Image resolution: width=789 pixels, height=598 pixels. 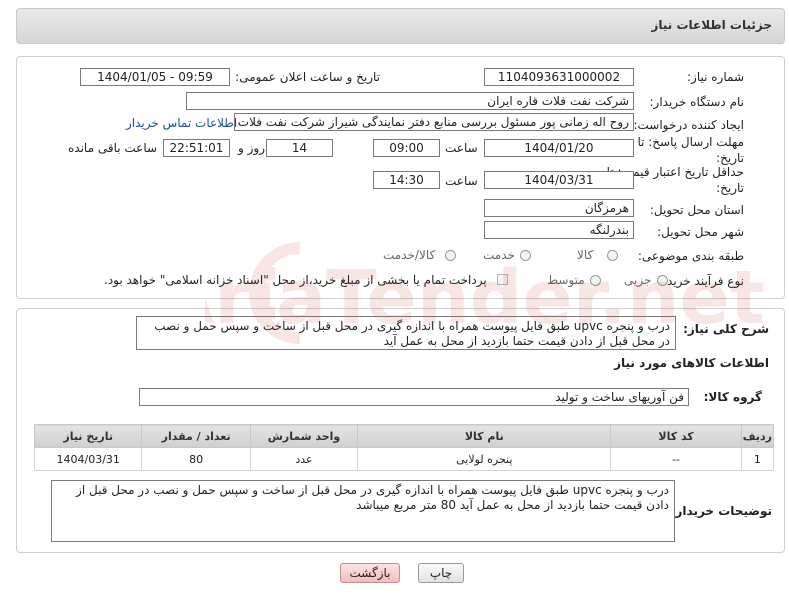 I want to click on deadline-label-date: تاریخ:, so click(x=730, y=158).